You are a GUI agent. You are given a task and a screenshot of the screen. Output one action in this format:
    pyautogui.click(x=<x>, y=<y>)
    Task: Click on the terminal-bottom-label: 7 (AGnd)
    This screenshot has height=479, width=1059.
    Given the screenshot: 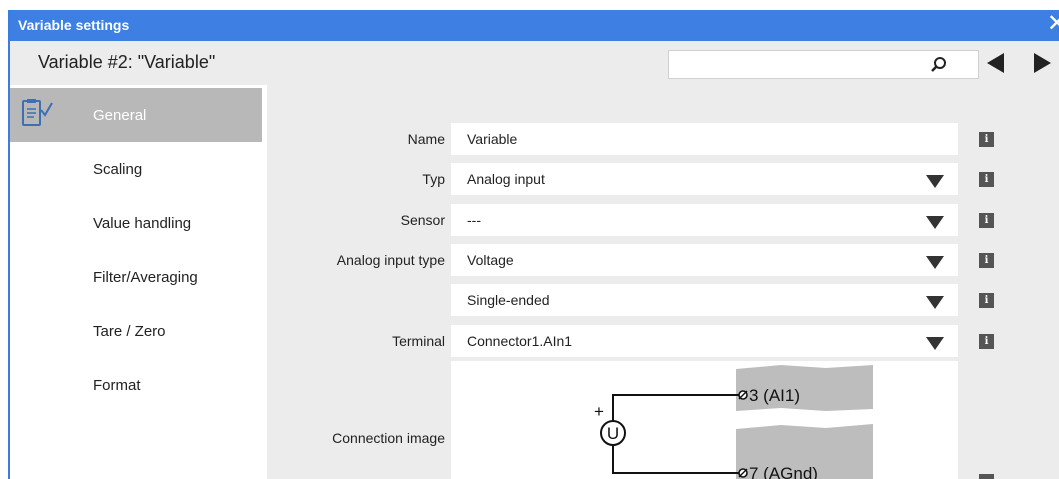 What is the action you would take?
    pyautogui.click(x=783, y=471)
    